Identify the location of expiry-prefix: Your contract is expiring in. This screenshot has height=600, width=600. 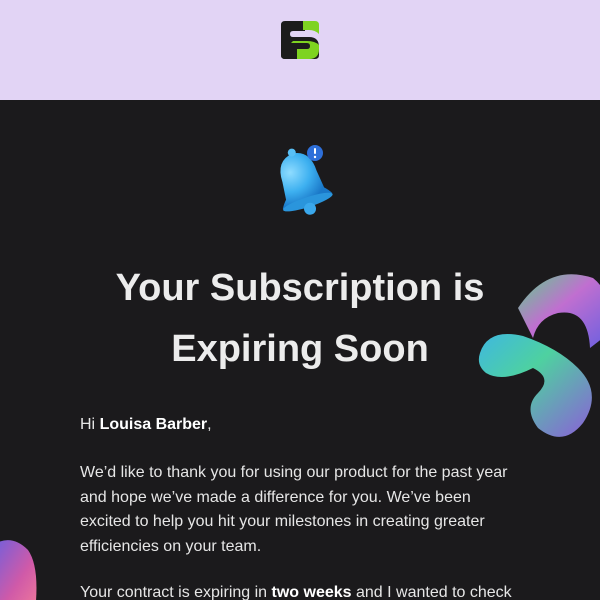
(176, 592).